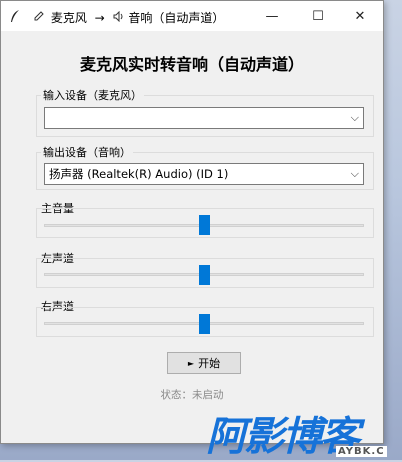  What do you see at coordinates (176, 18) in the screenshot?
I see `title-output-text: 音响（自动声道）` at bounding box center [176, 18].